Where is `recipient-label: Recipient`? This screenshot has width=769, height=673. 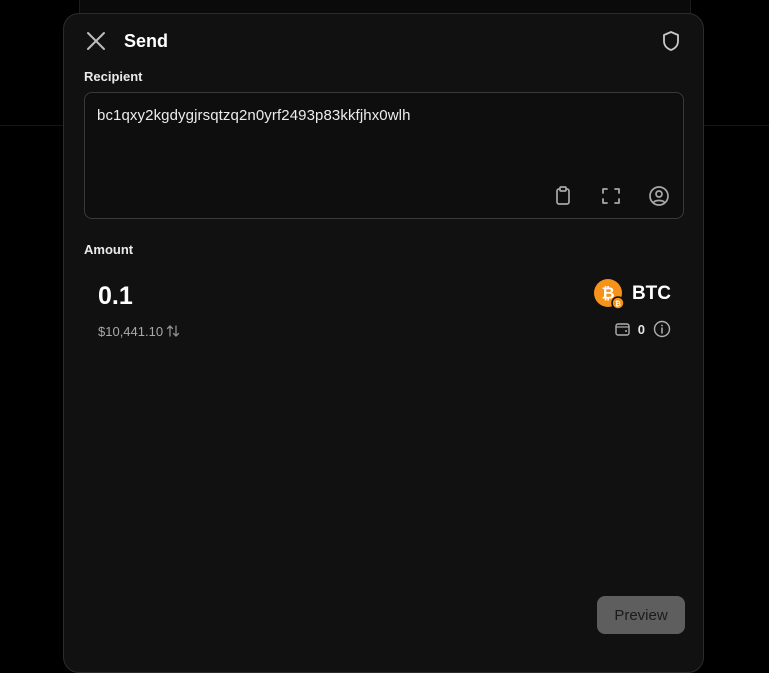
recipient-label: Recipient is located at coordinates (113, 76).